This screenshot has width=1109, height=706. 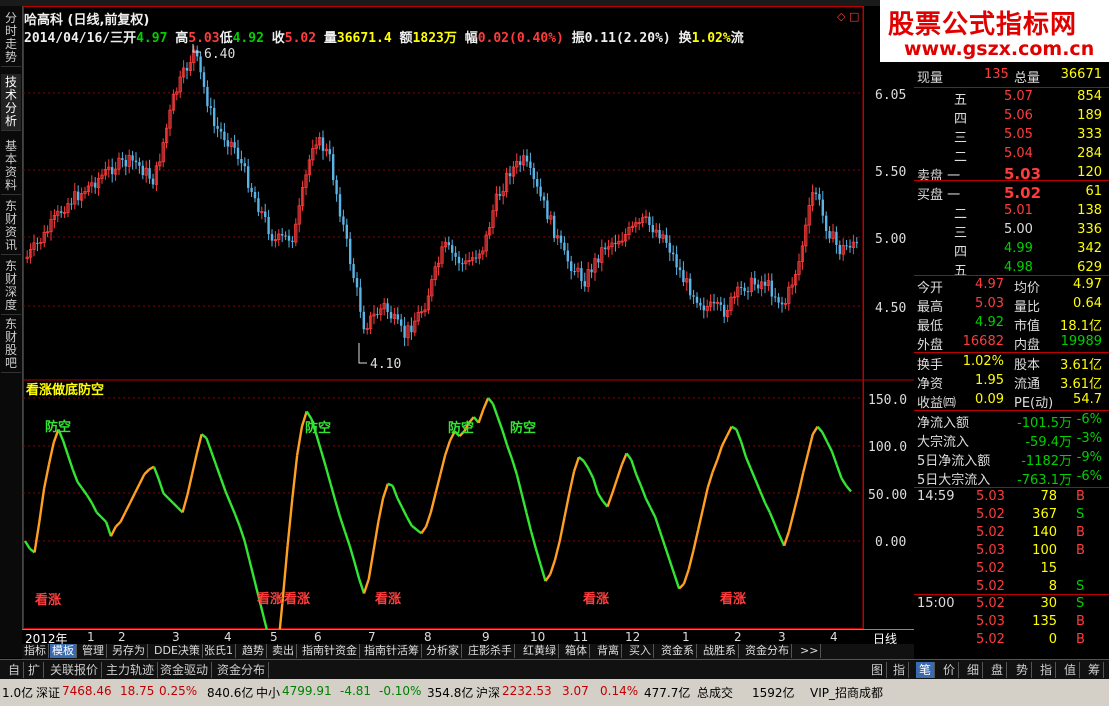 I want to click on indicator-button: 模板, so click(x=63, y=651).